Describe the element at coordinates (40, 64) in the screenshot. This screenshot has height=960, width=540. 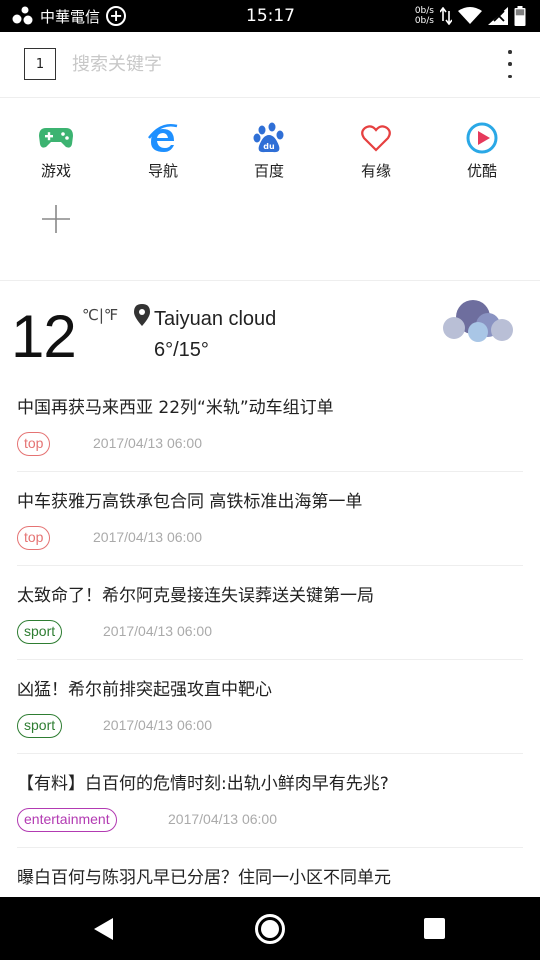
I see `tab-count-button: 1` at that location.